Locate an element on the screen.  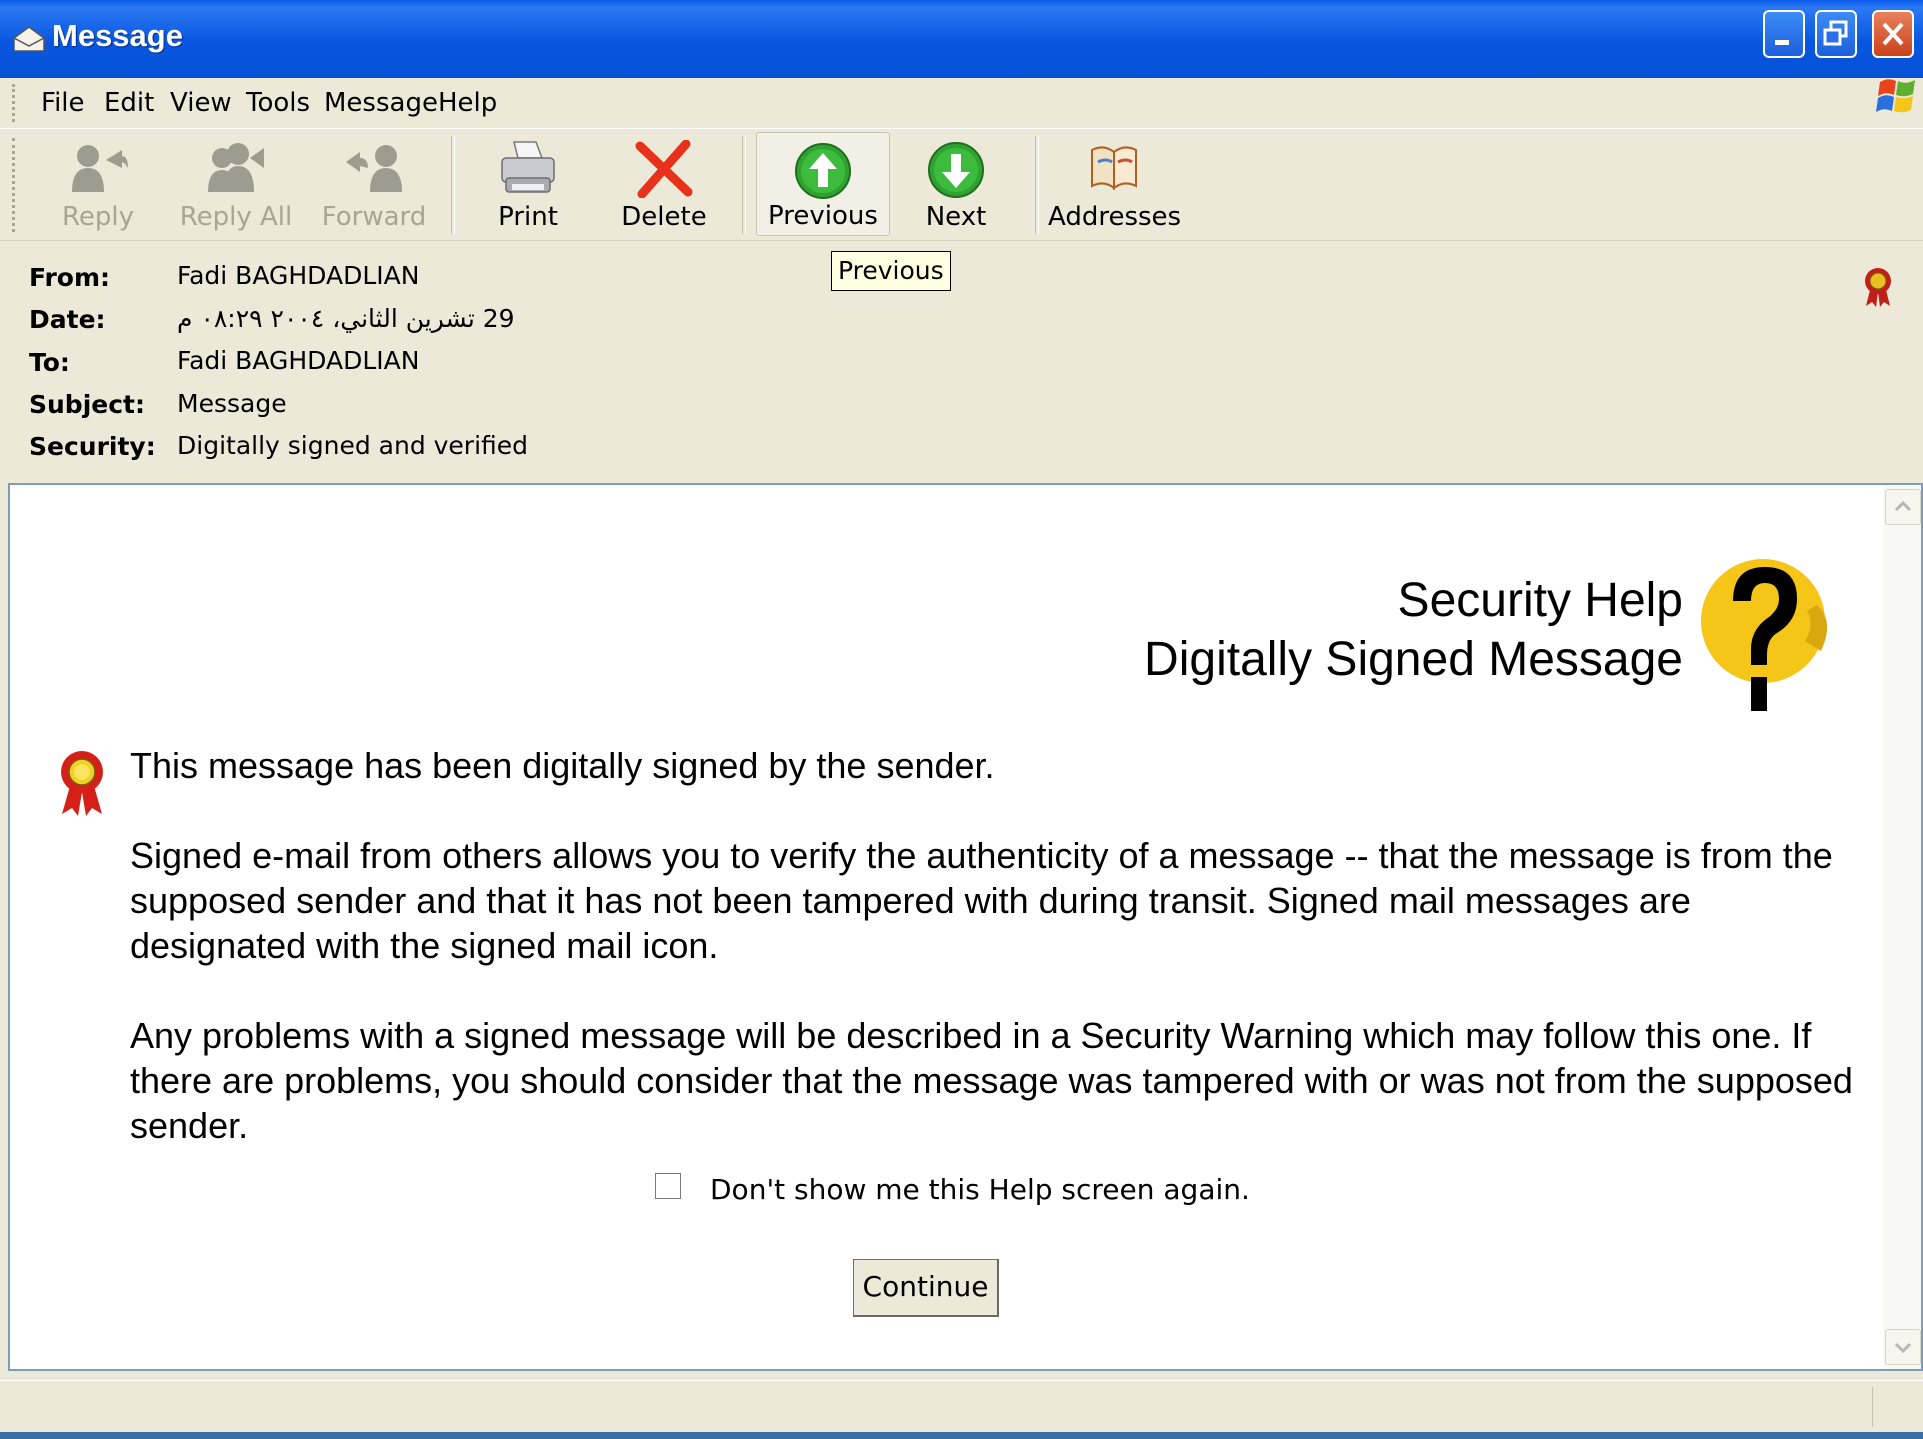
delete-button: Delete is located at coordinates (664, 184).